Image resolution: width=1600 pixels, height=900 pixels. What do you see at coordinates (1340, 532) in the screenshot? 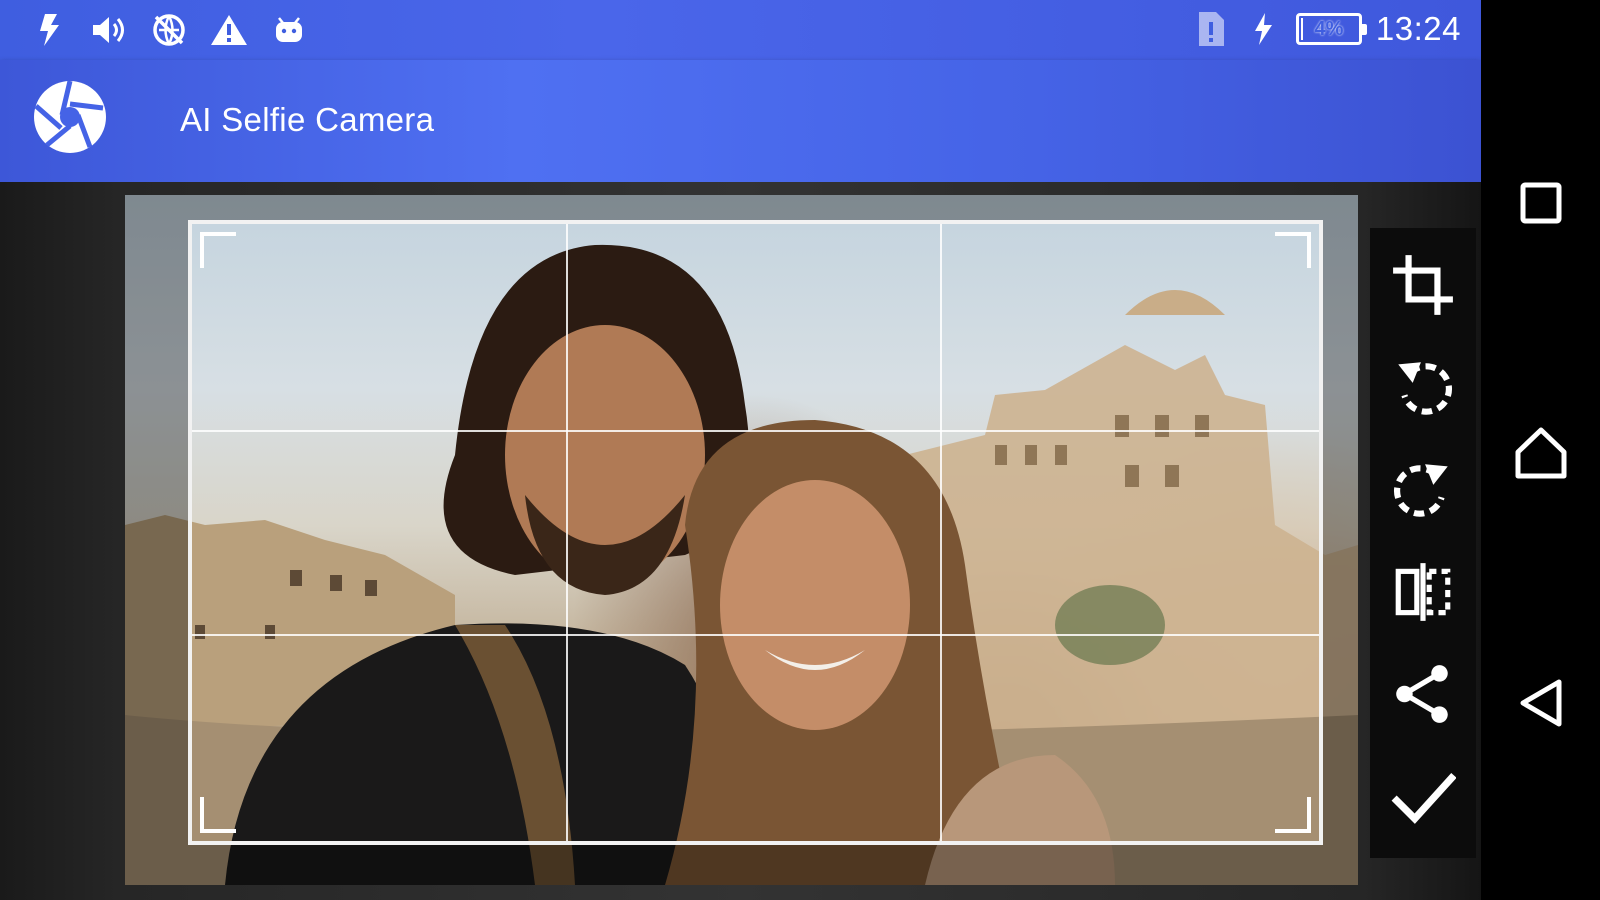
I see `crop-dim-right` at bounding box center [1340, 532].